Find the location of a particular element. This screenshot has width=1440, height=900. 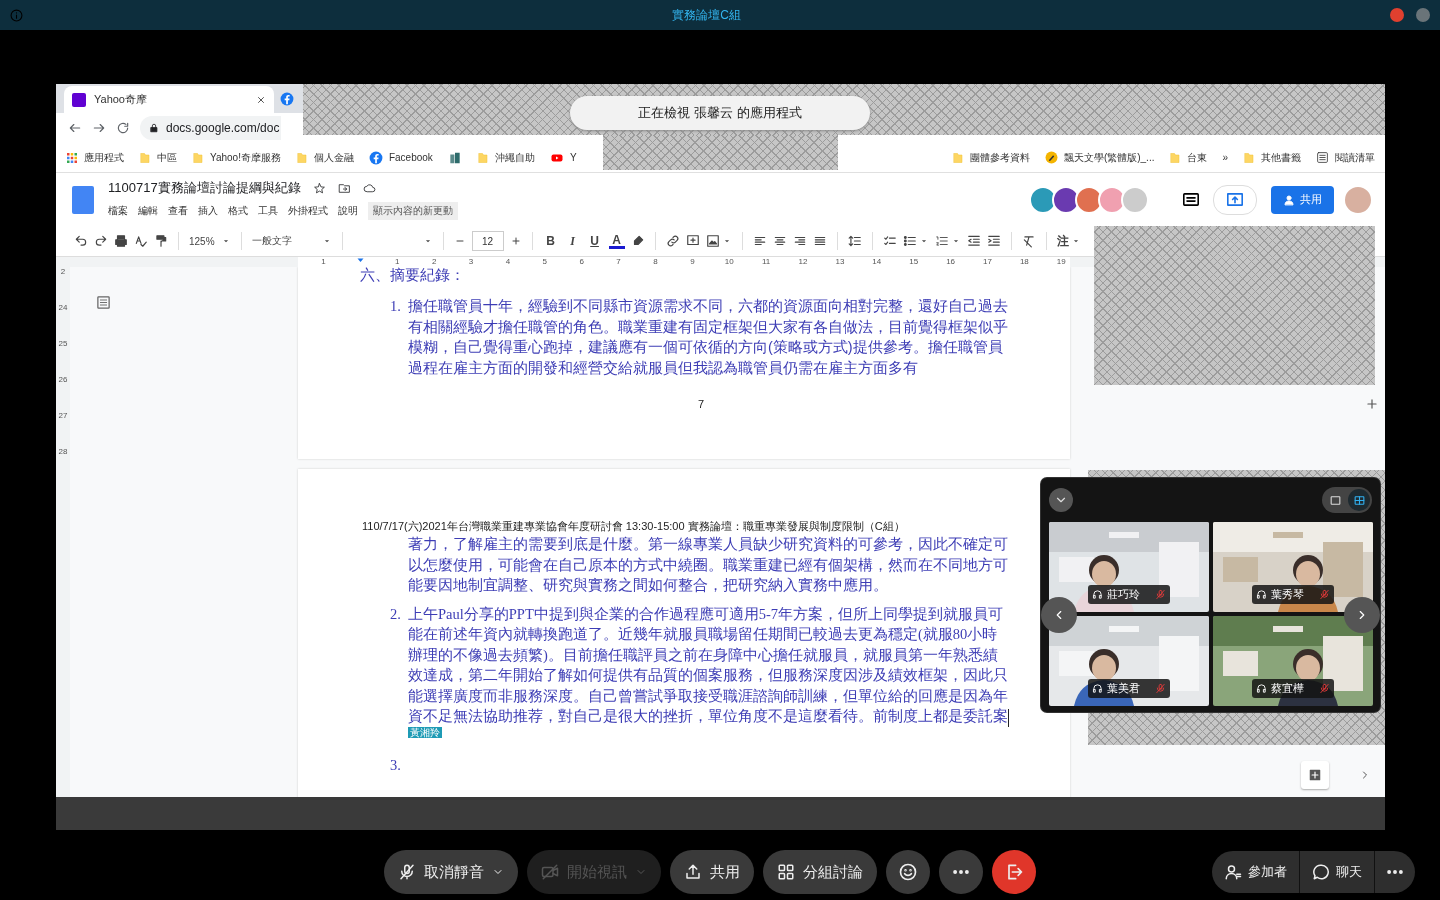

grid-view-button is located at coordinates (1359, 500).